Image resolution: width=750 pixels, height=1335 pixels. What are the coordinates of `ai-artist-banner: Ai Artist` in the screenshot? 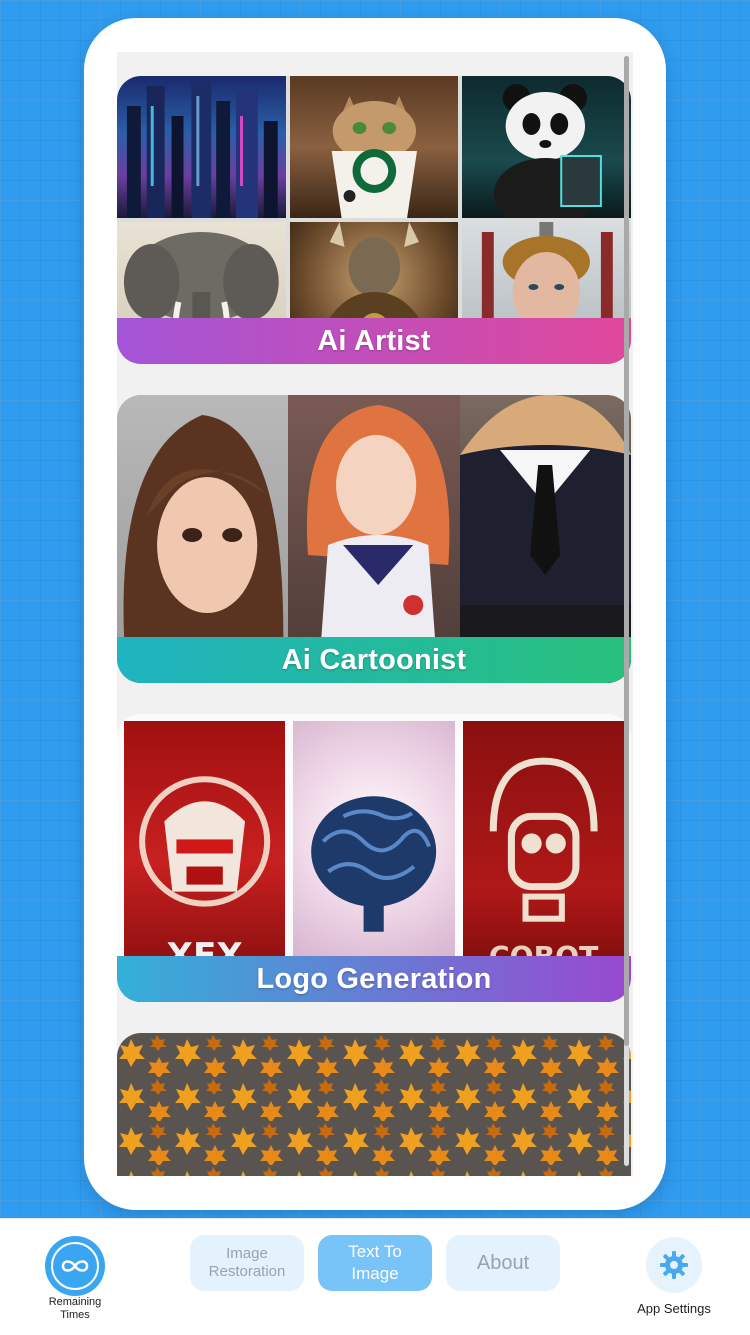 It's located at (374, 341).